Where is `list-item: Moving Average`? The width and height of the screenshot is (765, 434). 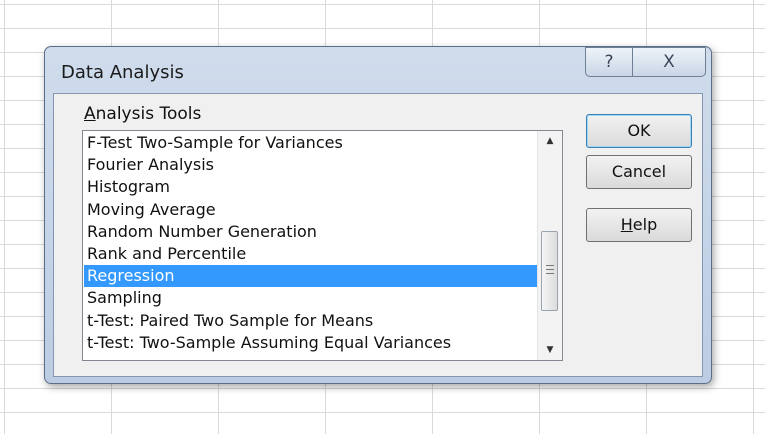 list-item: Moving Average is located at coordinates (310, 210).